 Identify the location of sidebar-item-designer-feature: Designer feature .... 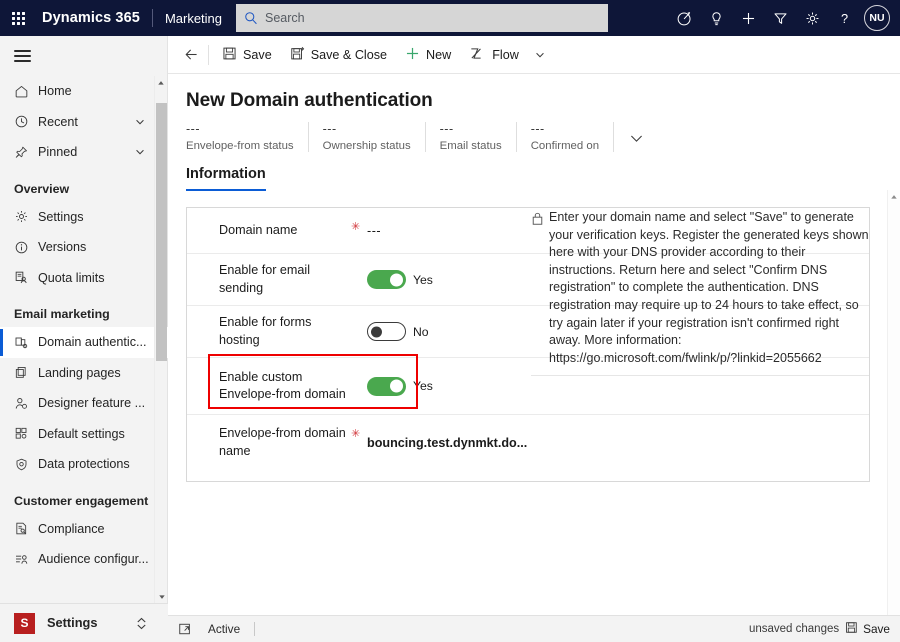
(84, 403).